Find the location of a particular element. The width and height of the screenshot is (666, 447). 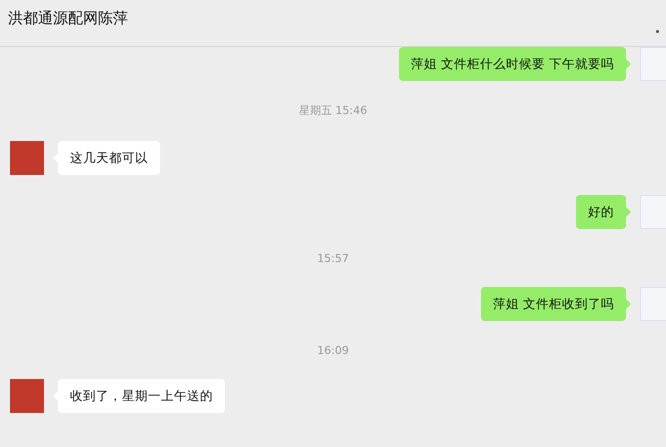

timestamp: 15:57 is located at coordinates (333, 259).